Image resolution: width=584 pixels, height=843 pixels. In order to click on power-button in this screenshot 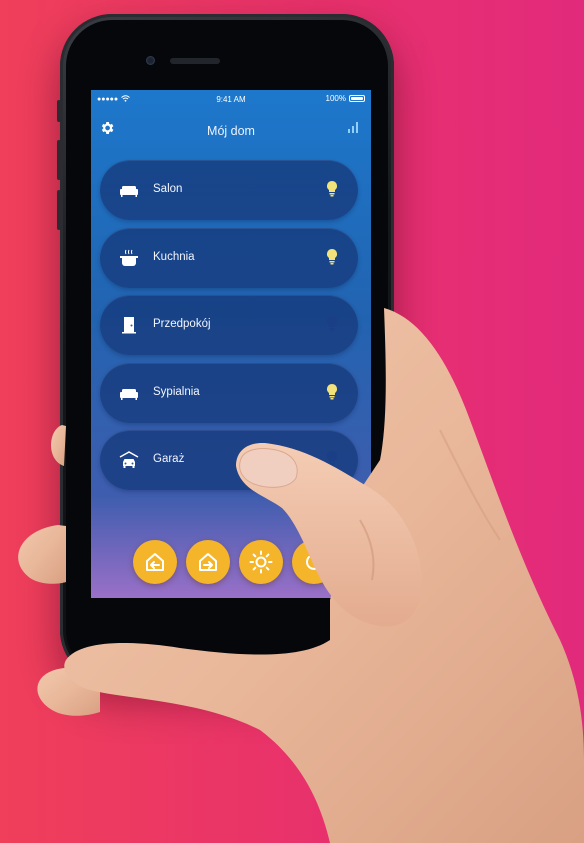, I will do `click(314, 562)`.